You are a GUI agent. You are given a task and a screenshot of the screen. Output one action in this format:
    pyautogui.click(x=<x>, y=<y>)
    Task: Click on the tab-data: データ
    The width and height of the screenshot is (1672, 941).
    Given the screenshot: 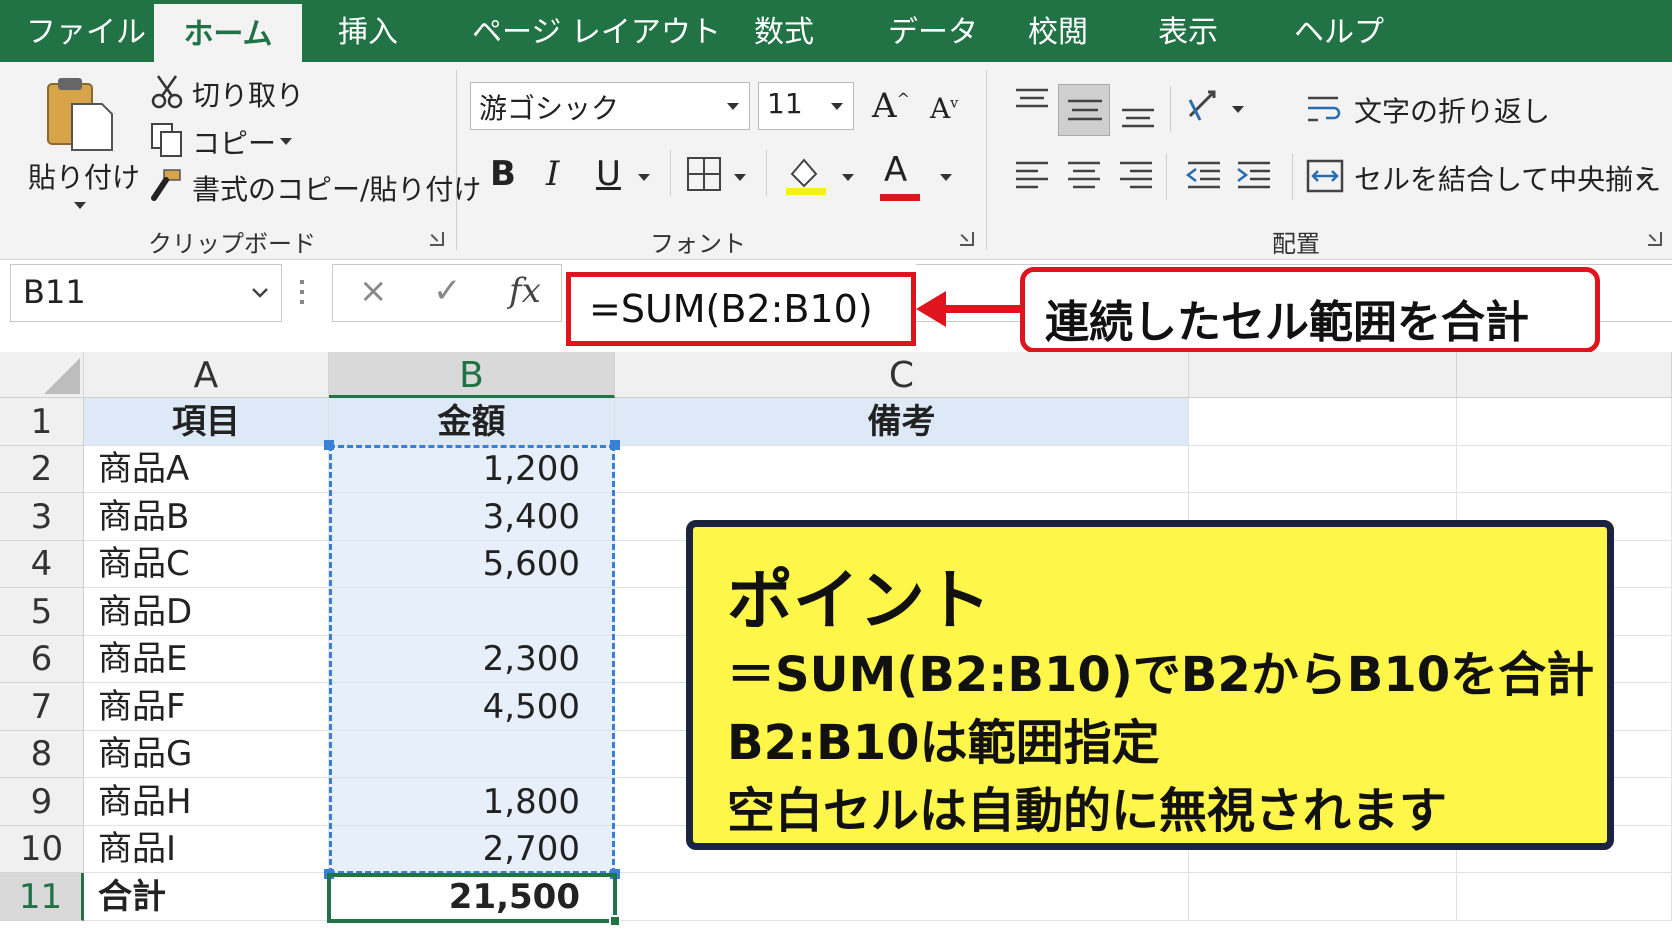 What is the action you would take?
    pyautogui.click(x=933, y=31)
    